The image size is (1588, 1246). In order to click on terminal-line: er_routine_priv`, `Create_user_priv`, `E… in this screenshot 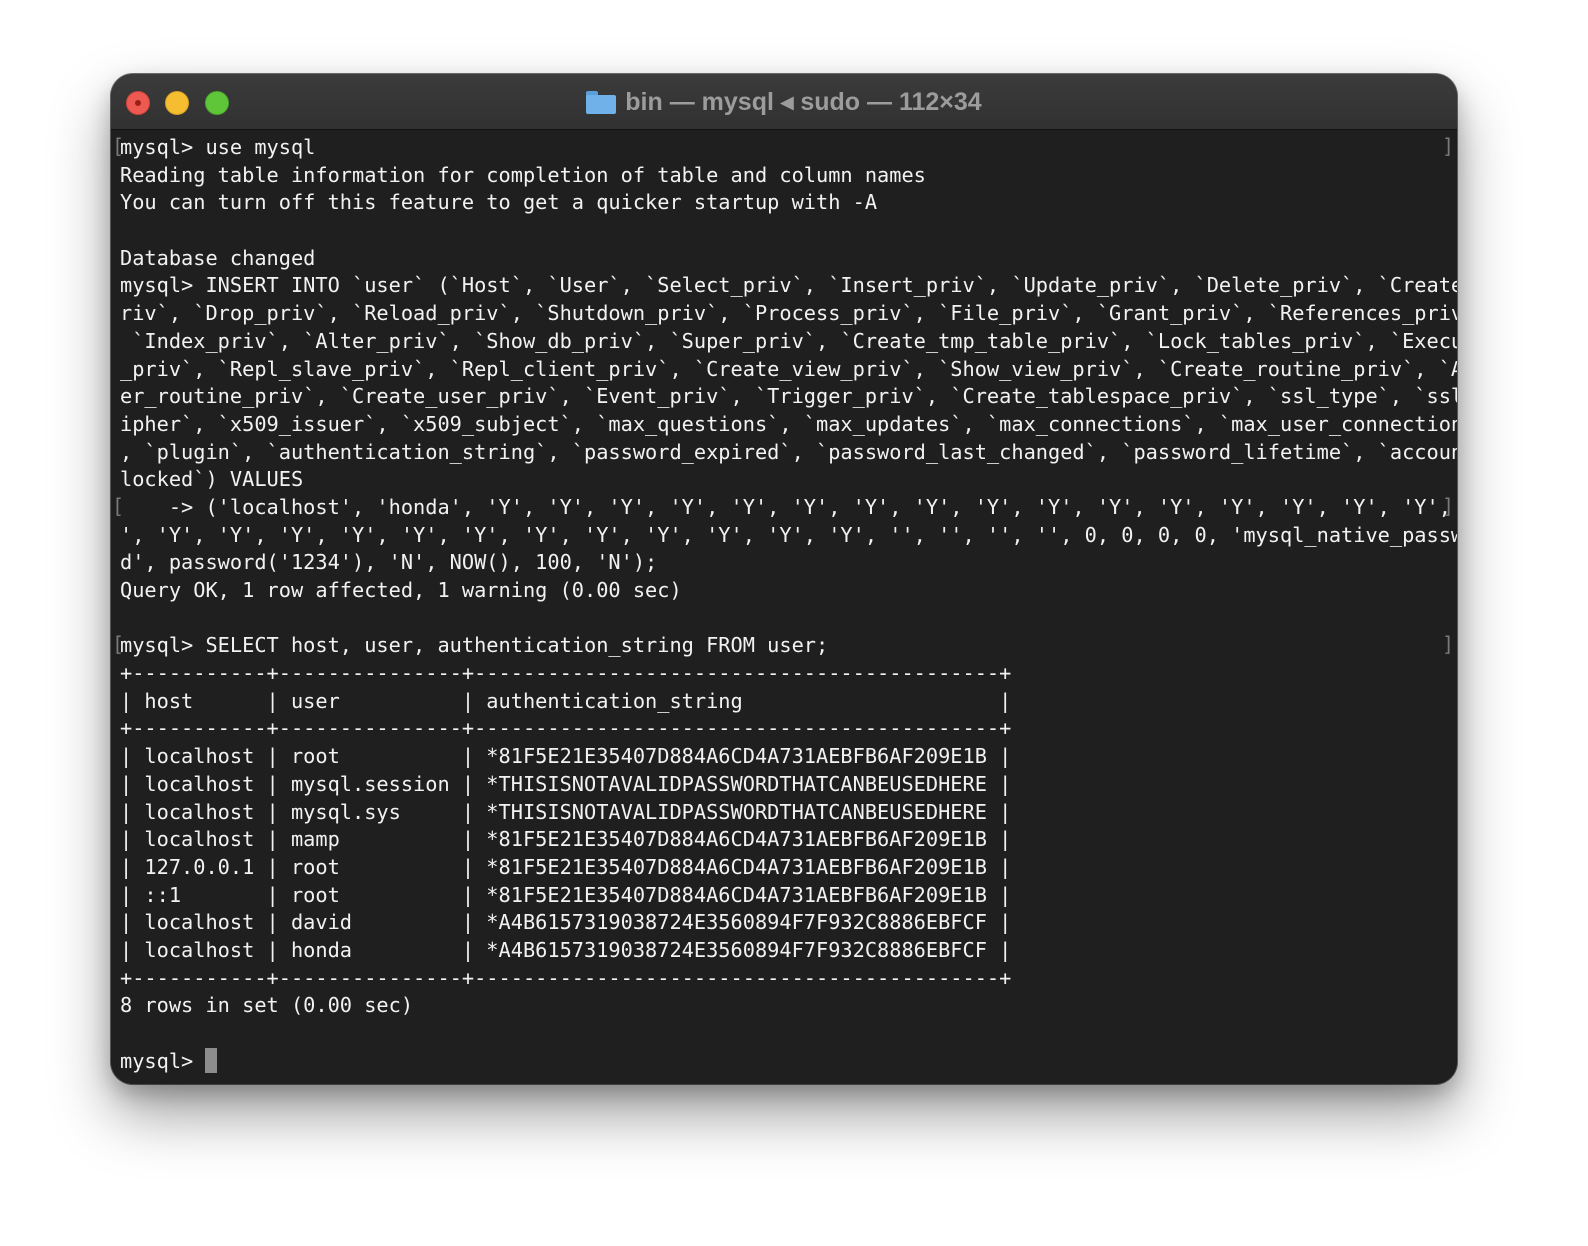, I will do `click(788, 396)`.